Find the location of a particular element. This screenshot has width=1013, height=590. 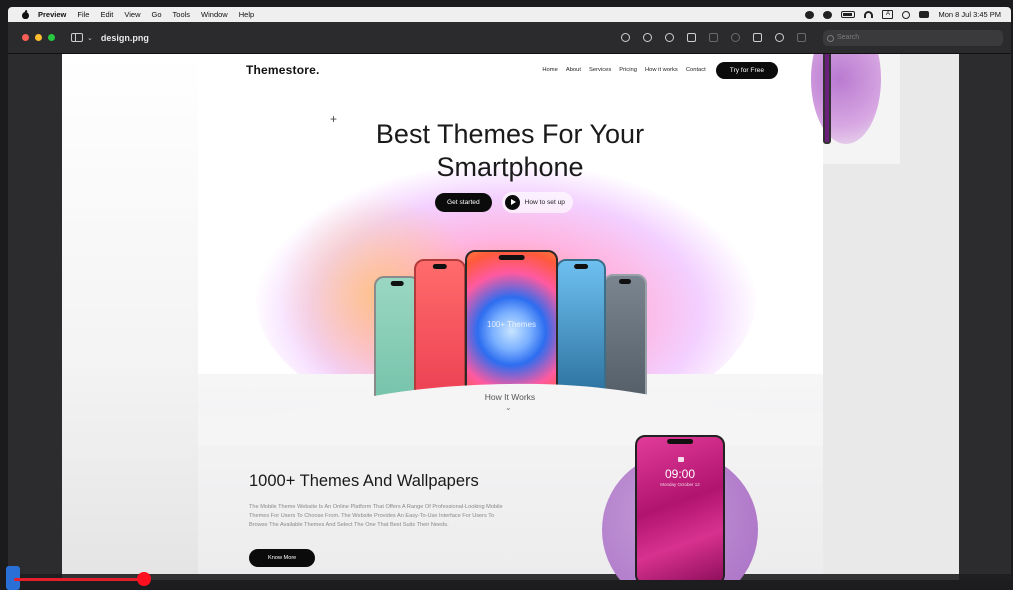

design-section-title: 1000+ Themes And Wallpapers is located at coordinates (364, 481).